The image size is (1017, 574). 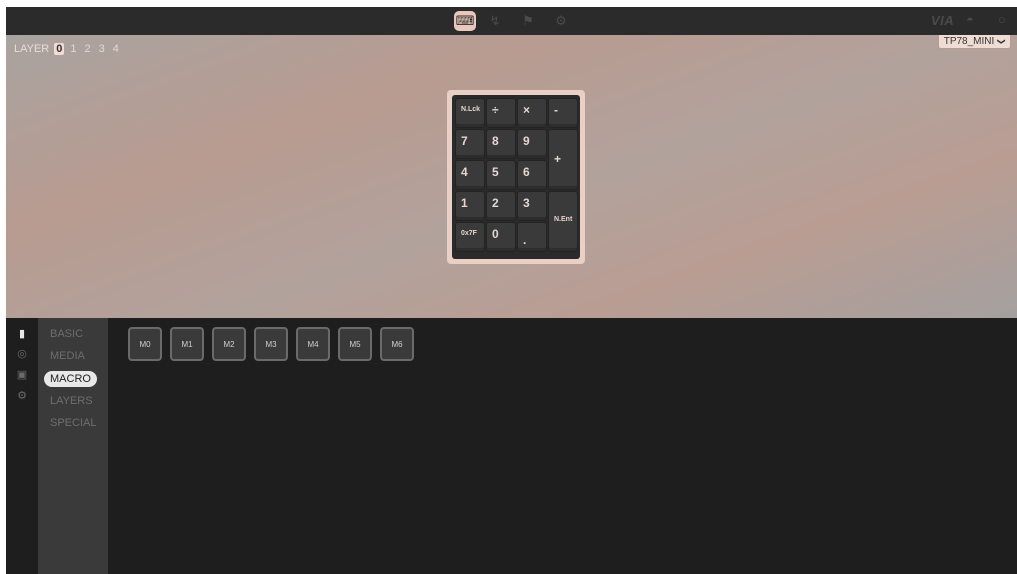 I want to click on device-selector: TP78_MINI ❯, so click(x=974, y=42).